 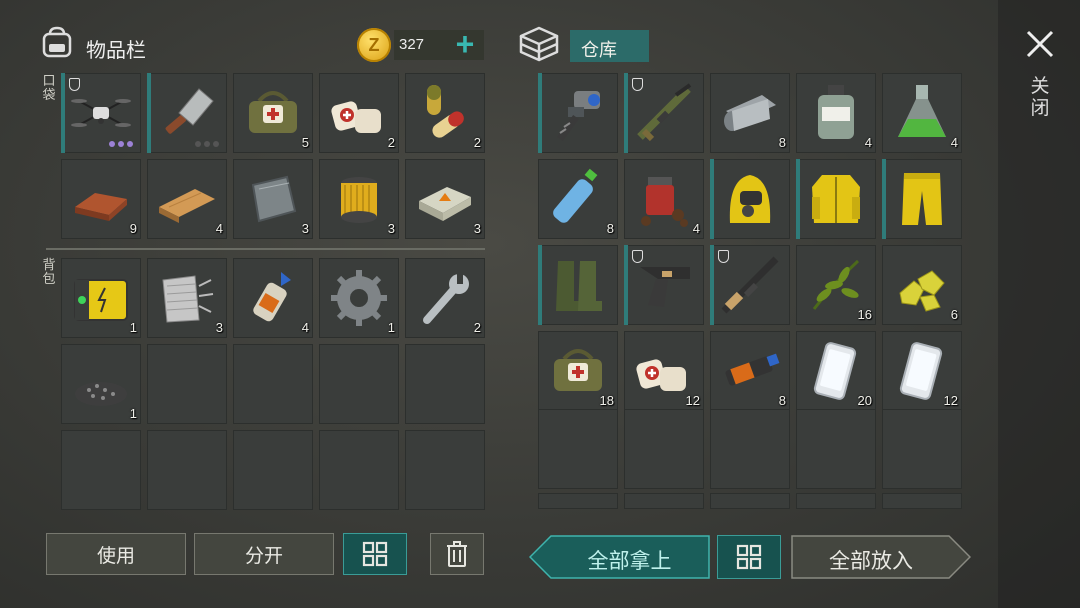 I want to click on pocket-label: 口袋, so click(x=49, y=87).